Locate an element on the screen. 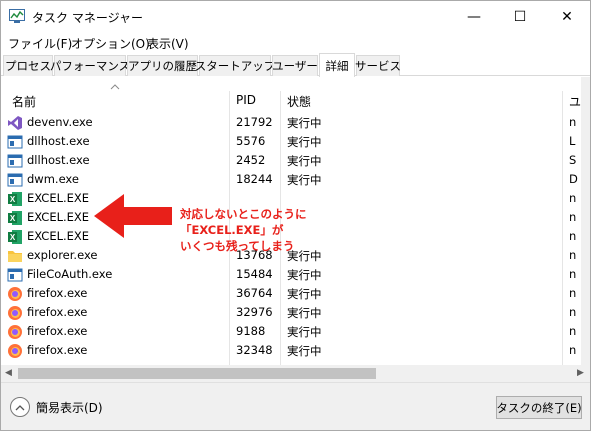  column-header-status: 状態 is located at coordinates (299, 101).